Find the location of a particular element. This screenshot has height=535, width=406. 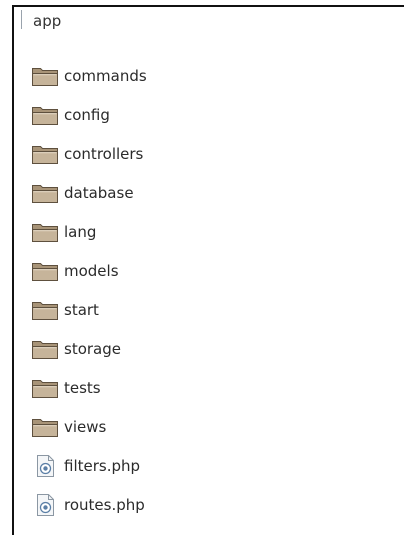

tree-item-label: commands is located at coordinates (105, 75).